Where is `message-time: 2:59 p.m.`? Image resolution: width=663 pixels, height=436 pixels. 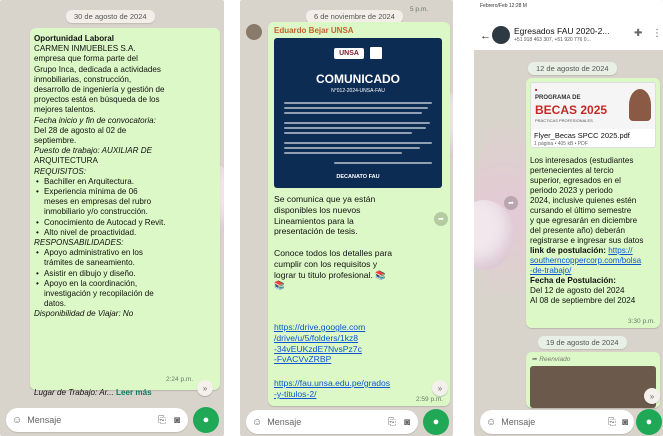
message-time: 2:59 p.m. is located at coordinates (430, 399).